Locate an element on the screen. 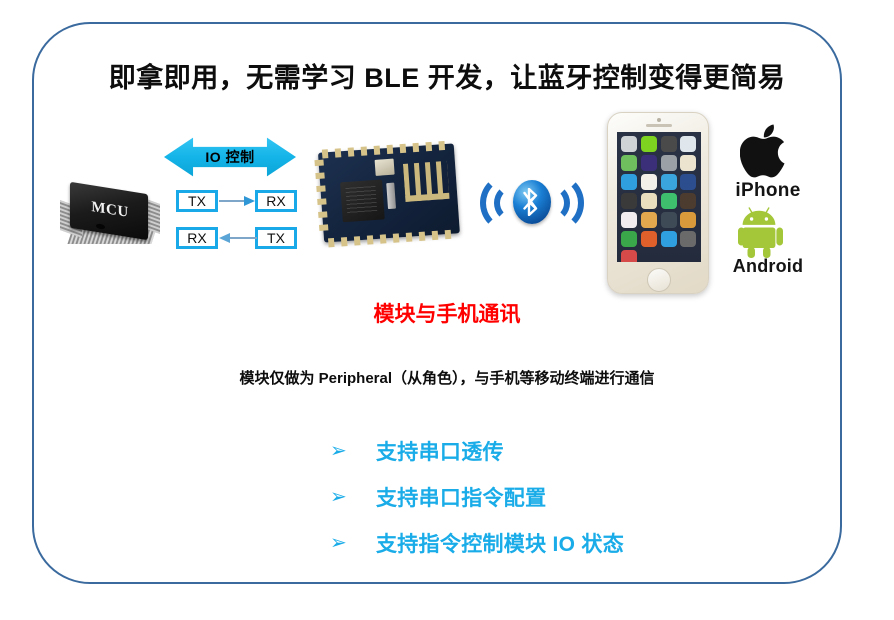 This screenshot has height=620, width=894. arrow-right-icon is located at coordinates (239, 201).